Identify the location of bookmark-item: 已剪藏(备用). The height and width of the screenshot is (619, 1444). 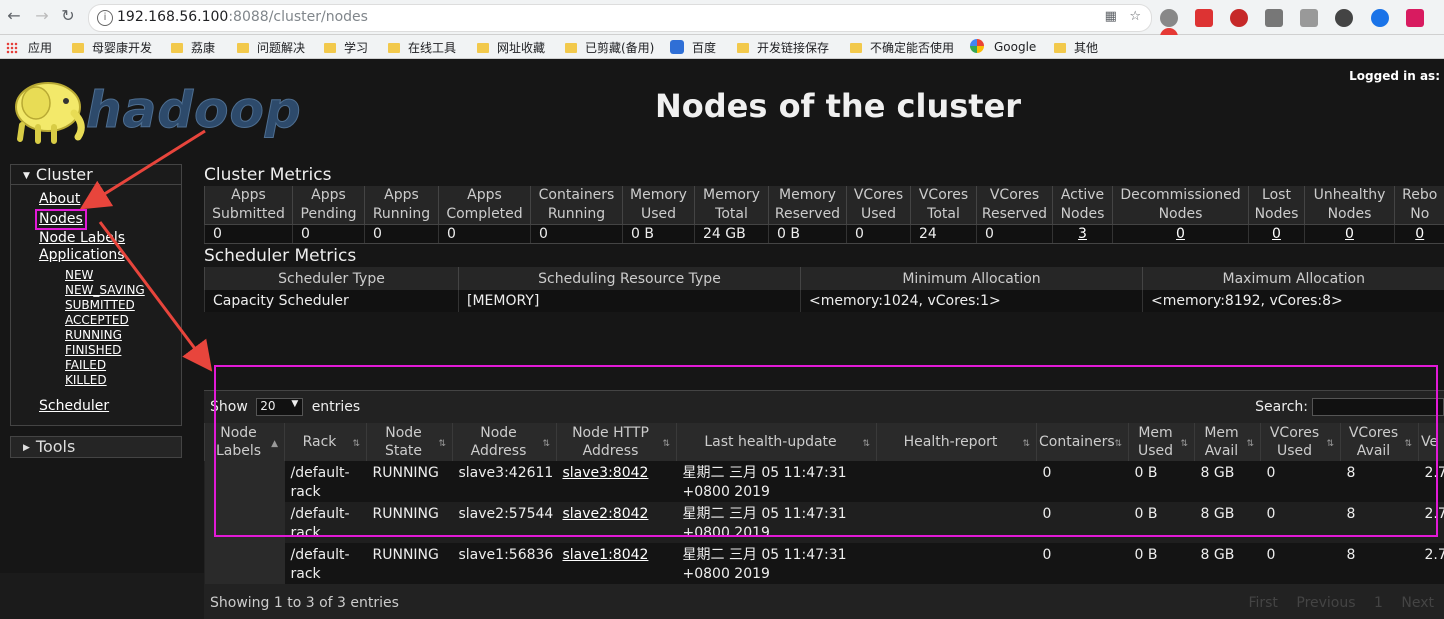
(609, 47).